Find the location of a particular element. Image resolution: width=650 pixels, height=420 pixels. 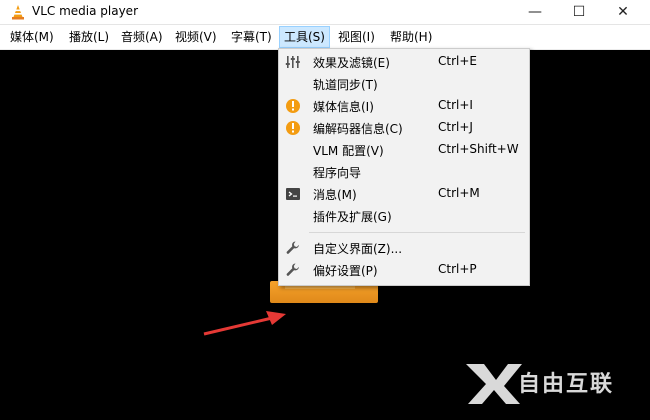

maximize-button: ☐ is located at coordinates (579, 12).